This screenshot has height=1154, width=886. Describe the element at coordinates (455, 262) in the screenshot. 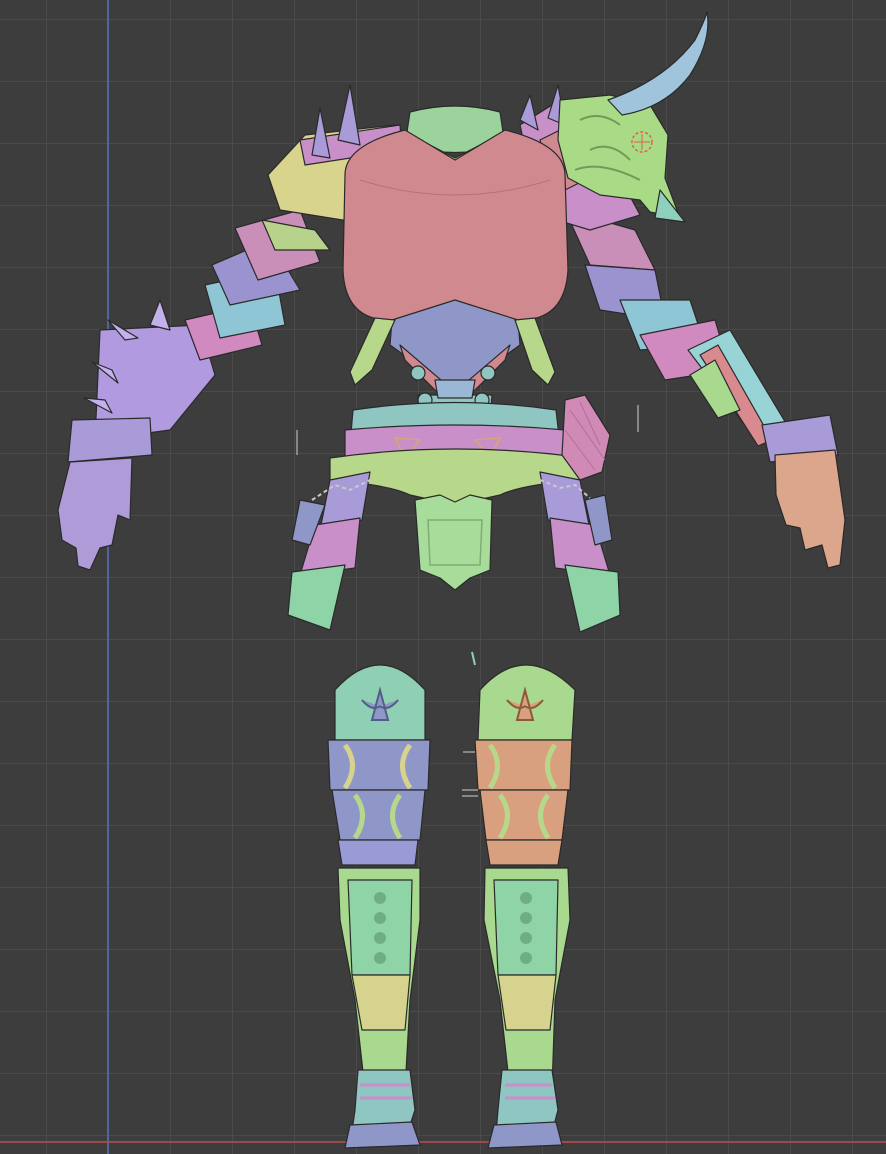

I see `chest-plate` at that location.